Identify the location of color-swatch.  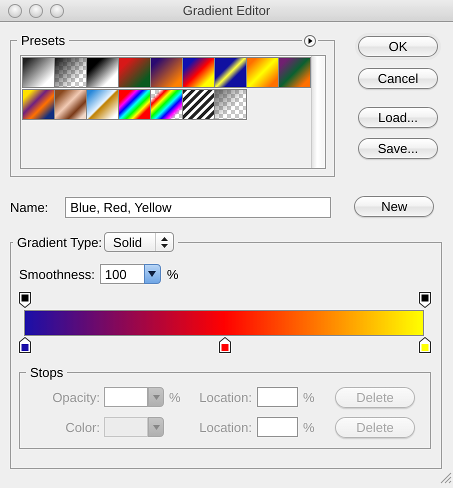
(126, 427).